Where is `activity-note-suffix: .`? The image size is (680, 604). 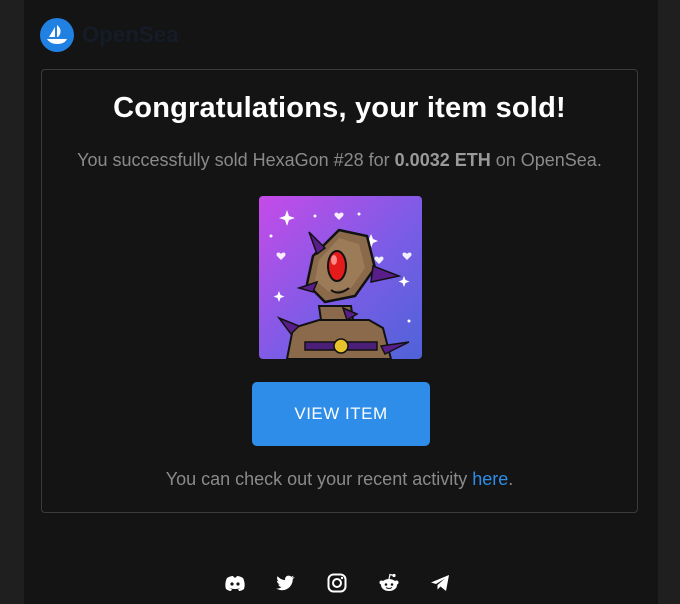 activity-note-suffix: . is located at coordinates (511, 479).